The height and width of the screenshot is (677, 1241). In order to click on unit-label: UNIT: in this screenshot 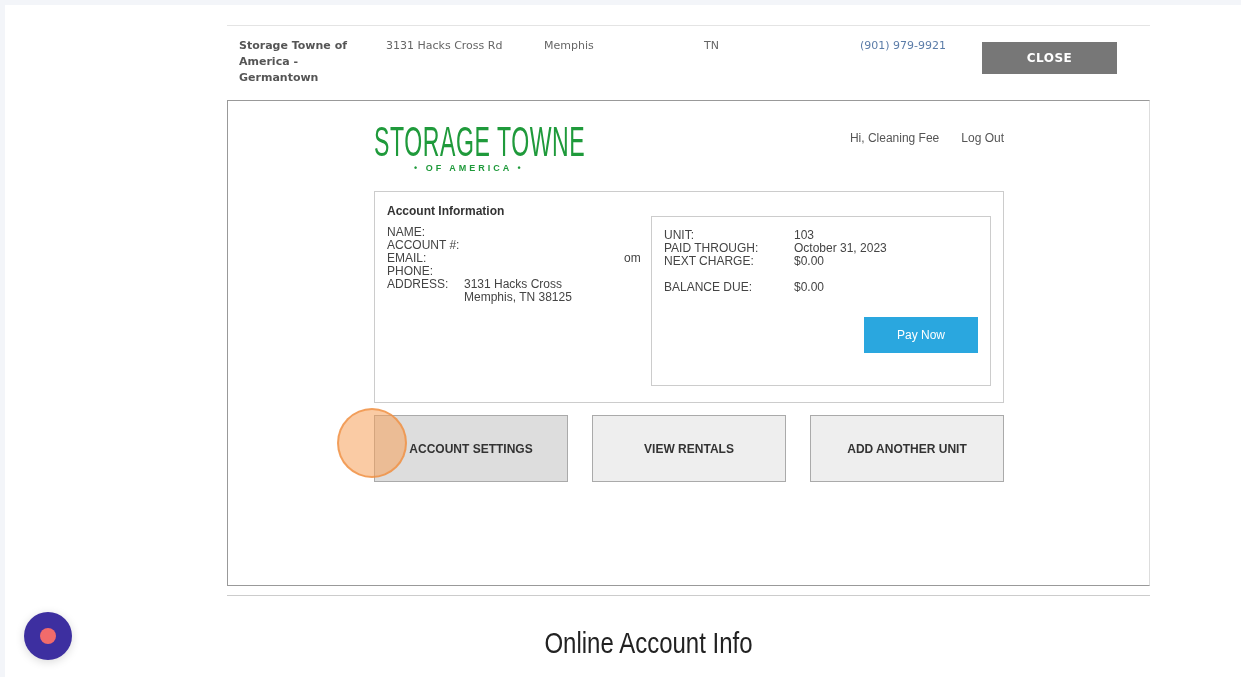, I will do `click(679, 235)`.